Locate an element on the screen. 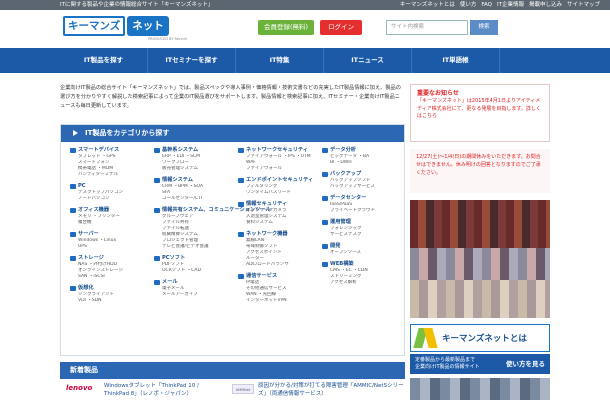  login-button: ログイン is located at coordinates (341, 27).